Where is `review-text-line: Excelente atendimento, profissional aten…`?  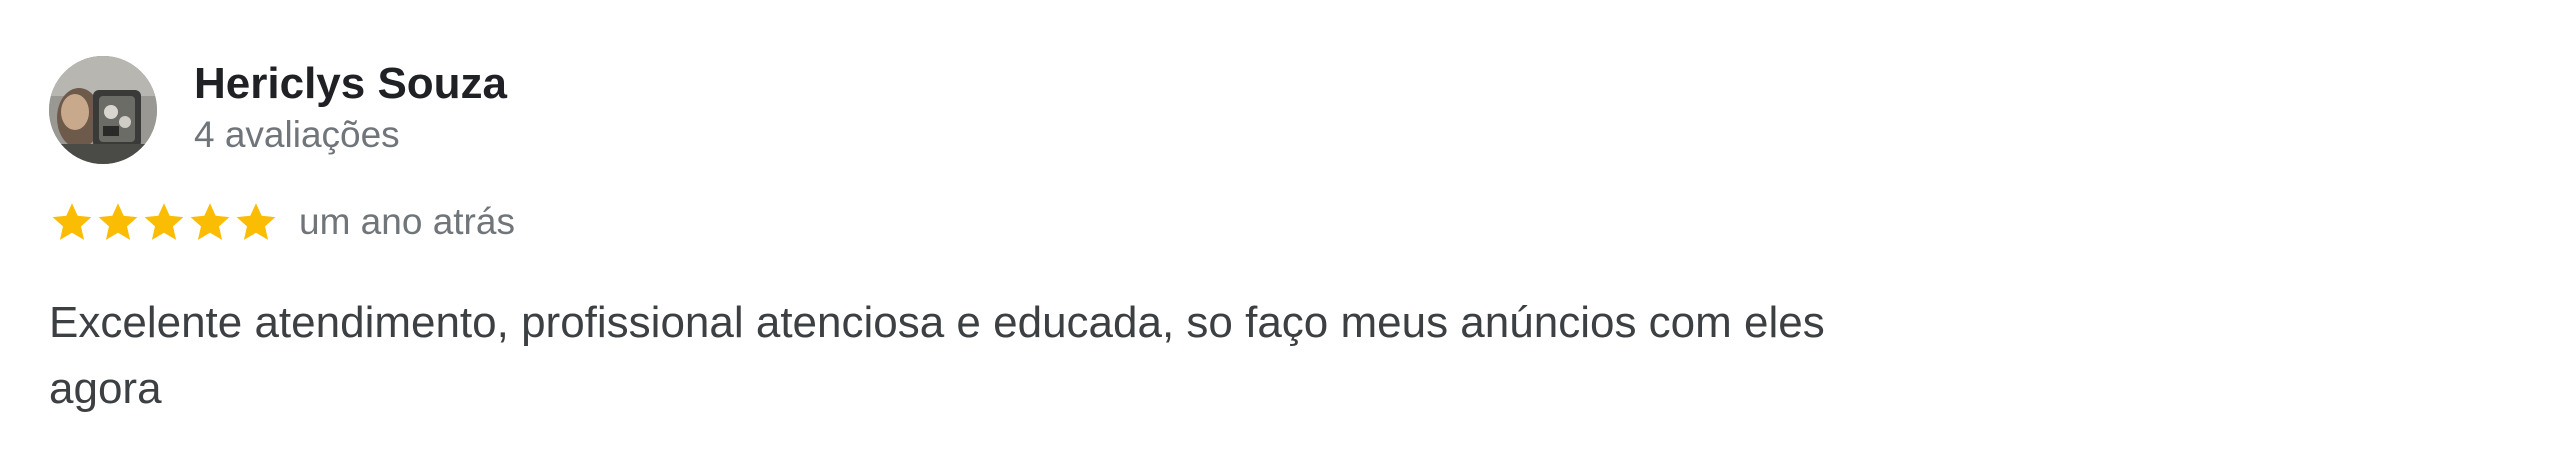 review-text-line: Excelente atendimento, profissional aten… is located at coordinates (937, 322).